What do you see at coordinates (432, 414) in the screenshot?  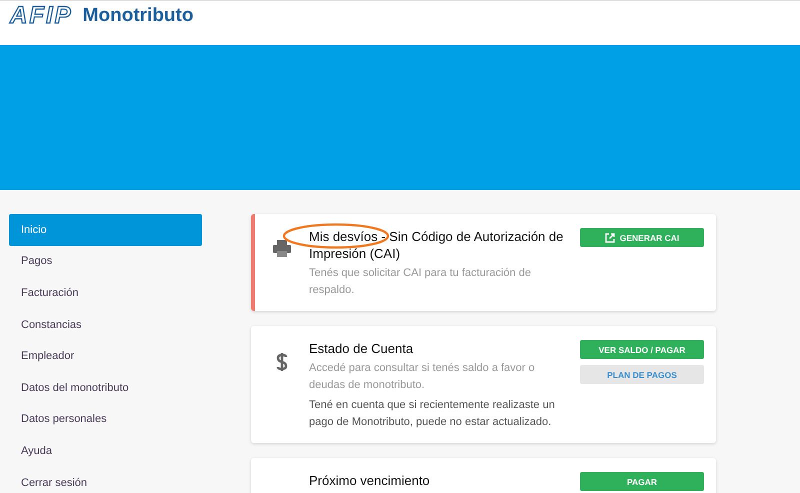 I see `card-description: Tené en cuenta que si recientemente realizaste un pago de Monotributo, puede no estar actualizado.` at bounding box center [432, 414].